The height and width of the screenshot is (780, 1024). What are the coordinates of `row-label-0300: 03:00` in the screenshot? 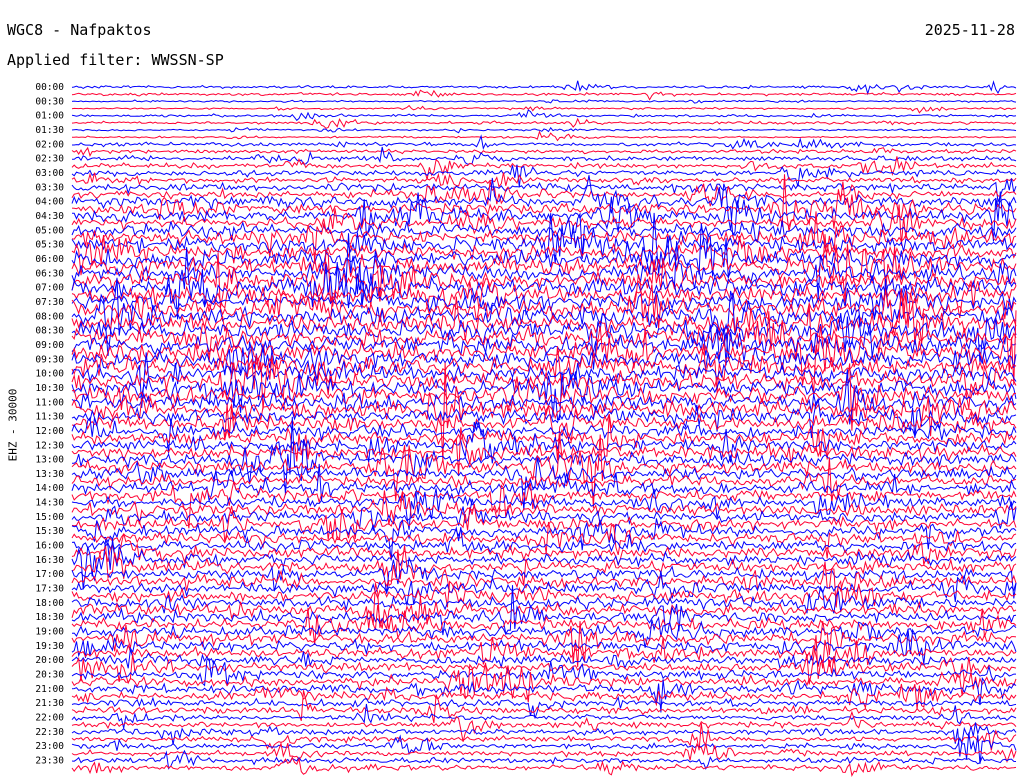 It's located at (49, 173).